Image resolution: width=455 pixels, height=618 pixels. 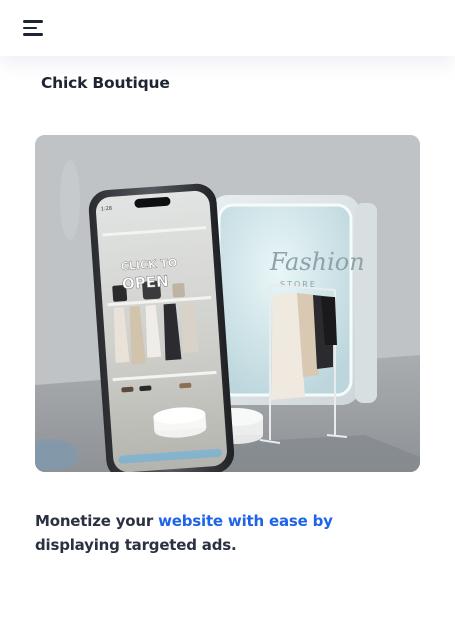 What do you see at coordinates (107, 209) in the screenshot?
I see `phone-time: 1:28` at bounding box center [107, 209].